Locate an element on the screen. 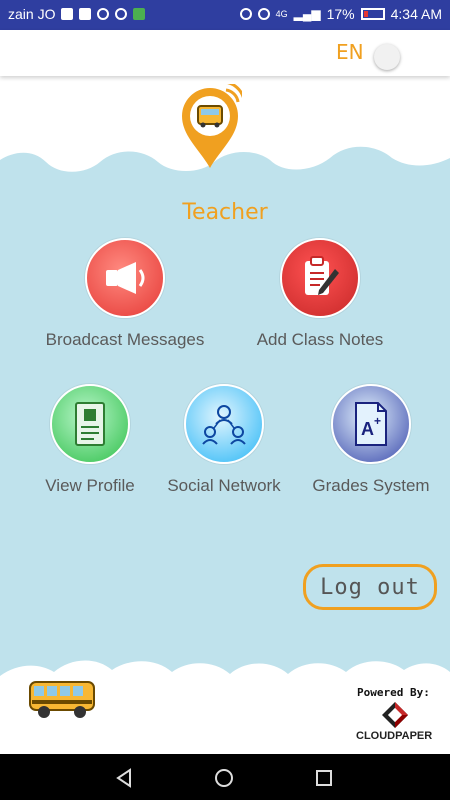 The width and height of the screenshot is (450, 800). headset-icon is located at coordinates (245, 14).